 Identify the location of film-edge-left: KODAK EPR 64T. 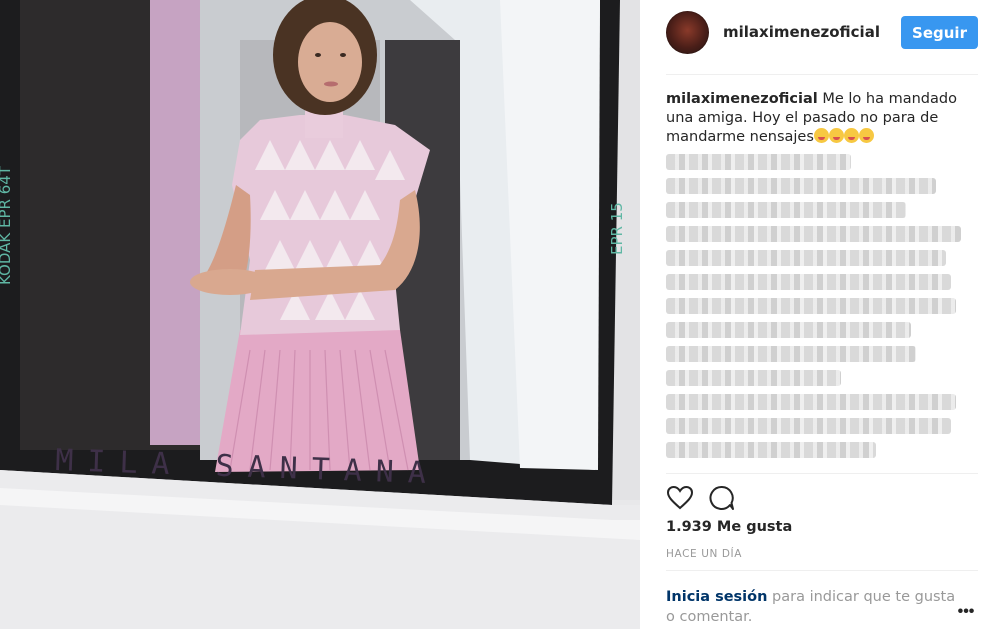
(7, 225).